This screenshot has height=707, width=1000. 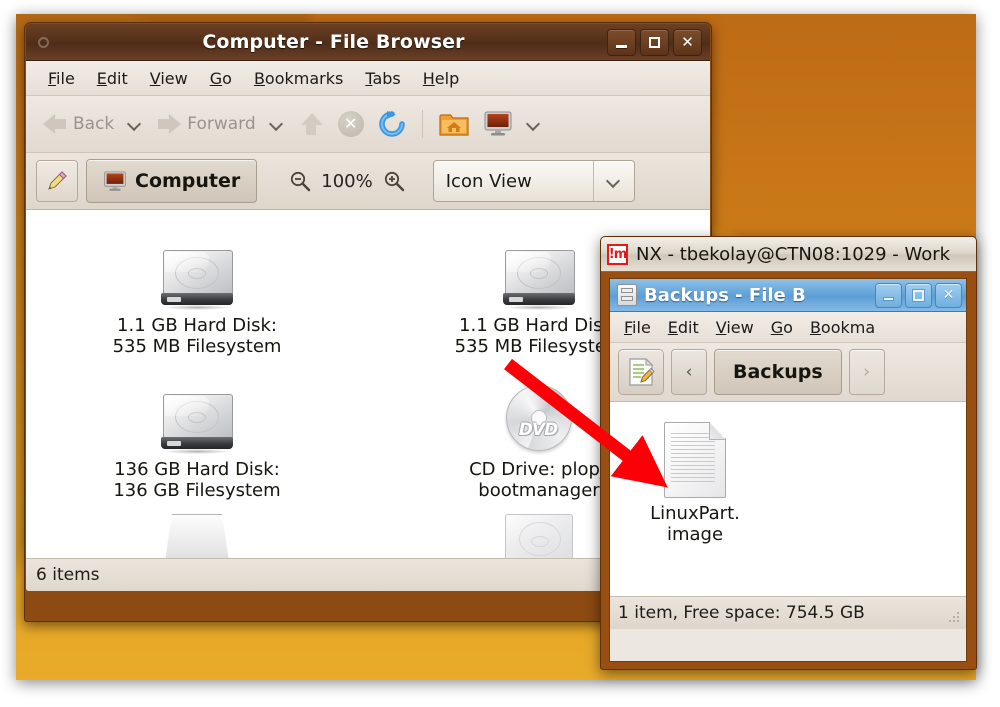 I want to click on backups-statusbar: 1 item, Free space: 754.5 GB, so click(x=788, y=612).